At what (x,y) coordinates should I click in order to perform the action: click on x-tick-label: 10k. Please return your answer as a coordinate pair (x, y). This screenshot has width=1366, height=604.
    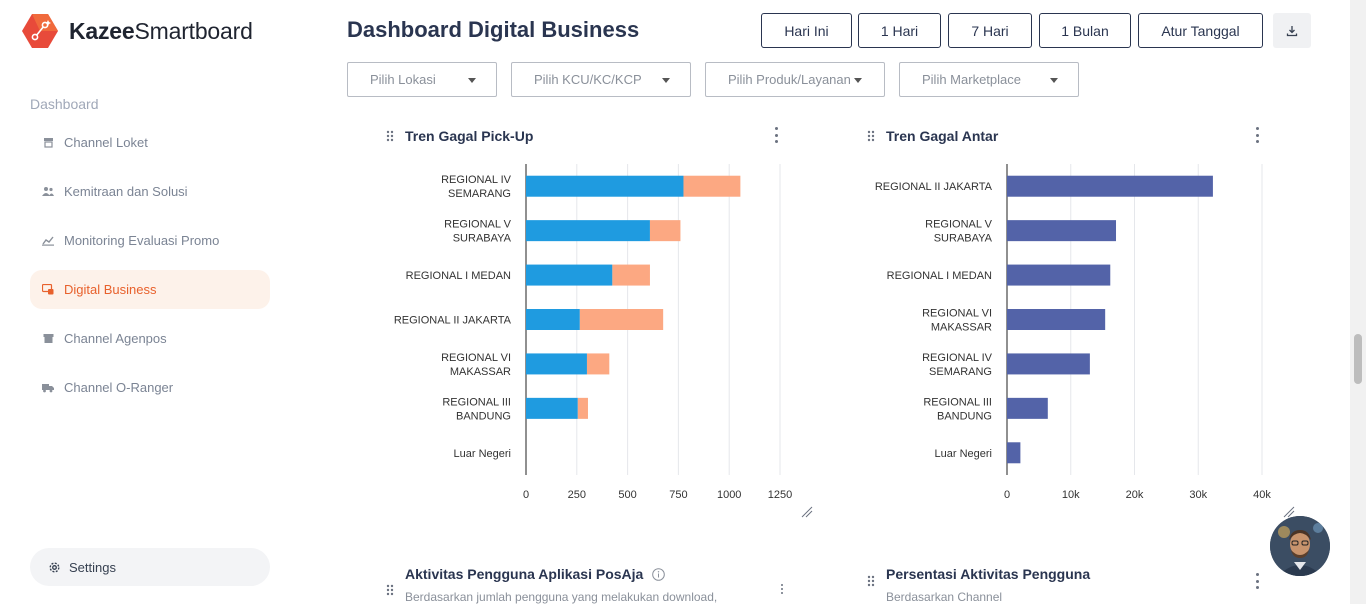
    Looking at the image, I should click on (1071, 495).